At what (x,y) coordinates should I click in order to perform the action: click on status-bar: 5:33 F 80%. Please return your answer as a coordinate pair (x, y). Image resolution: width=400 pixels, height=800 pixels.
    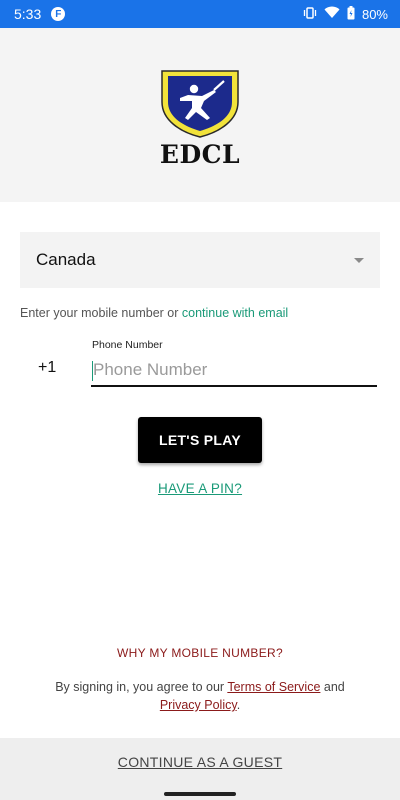
    Looking at the image, I should click on (200, 14).